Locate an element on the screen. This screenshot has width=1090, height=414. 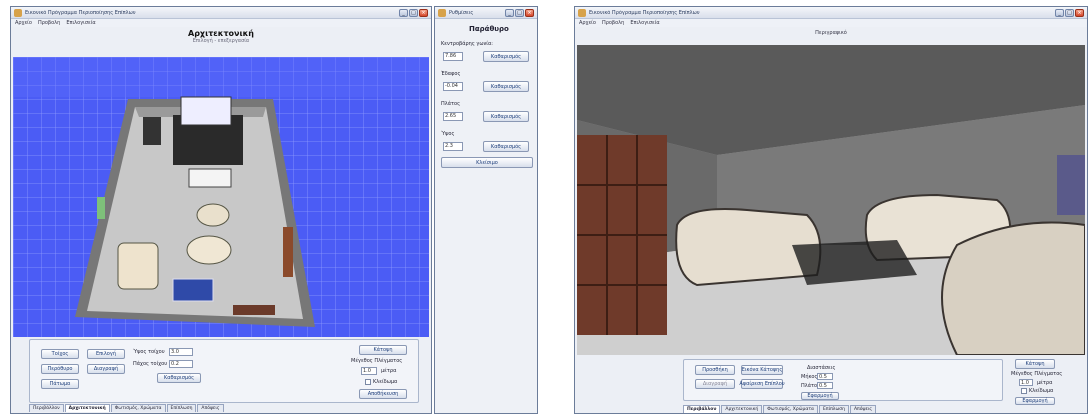
lock-checkbox is located at coordinates (368, 382).